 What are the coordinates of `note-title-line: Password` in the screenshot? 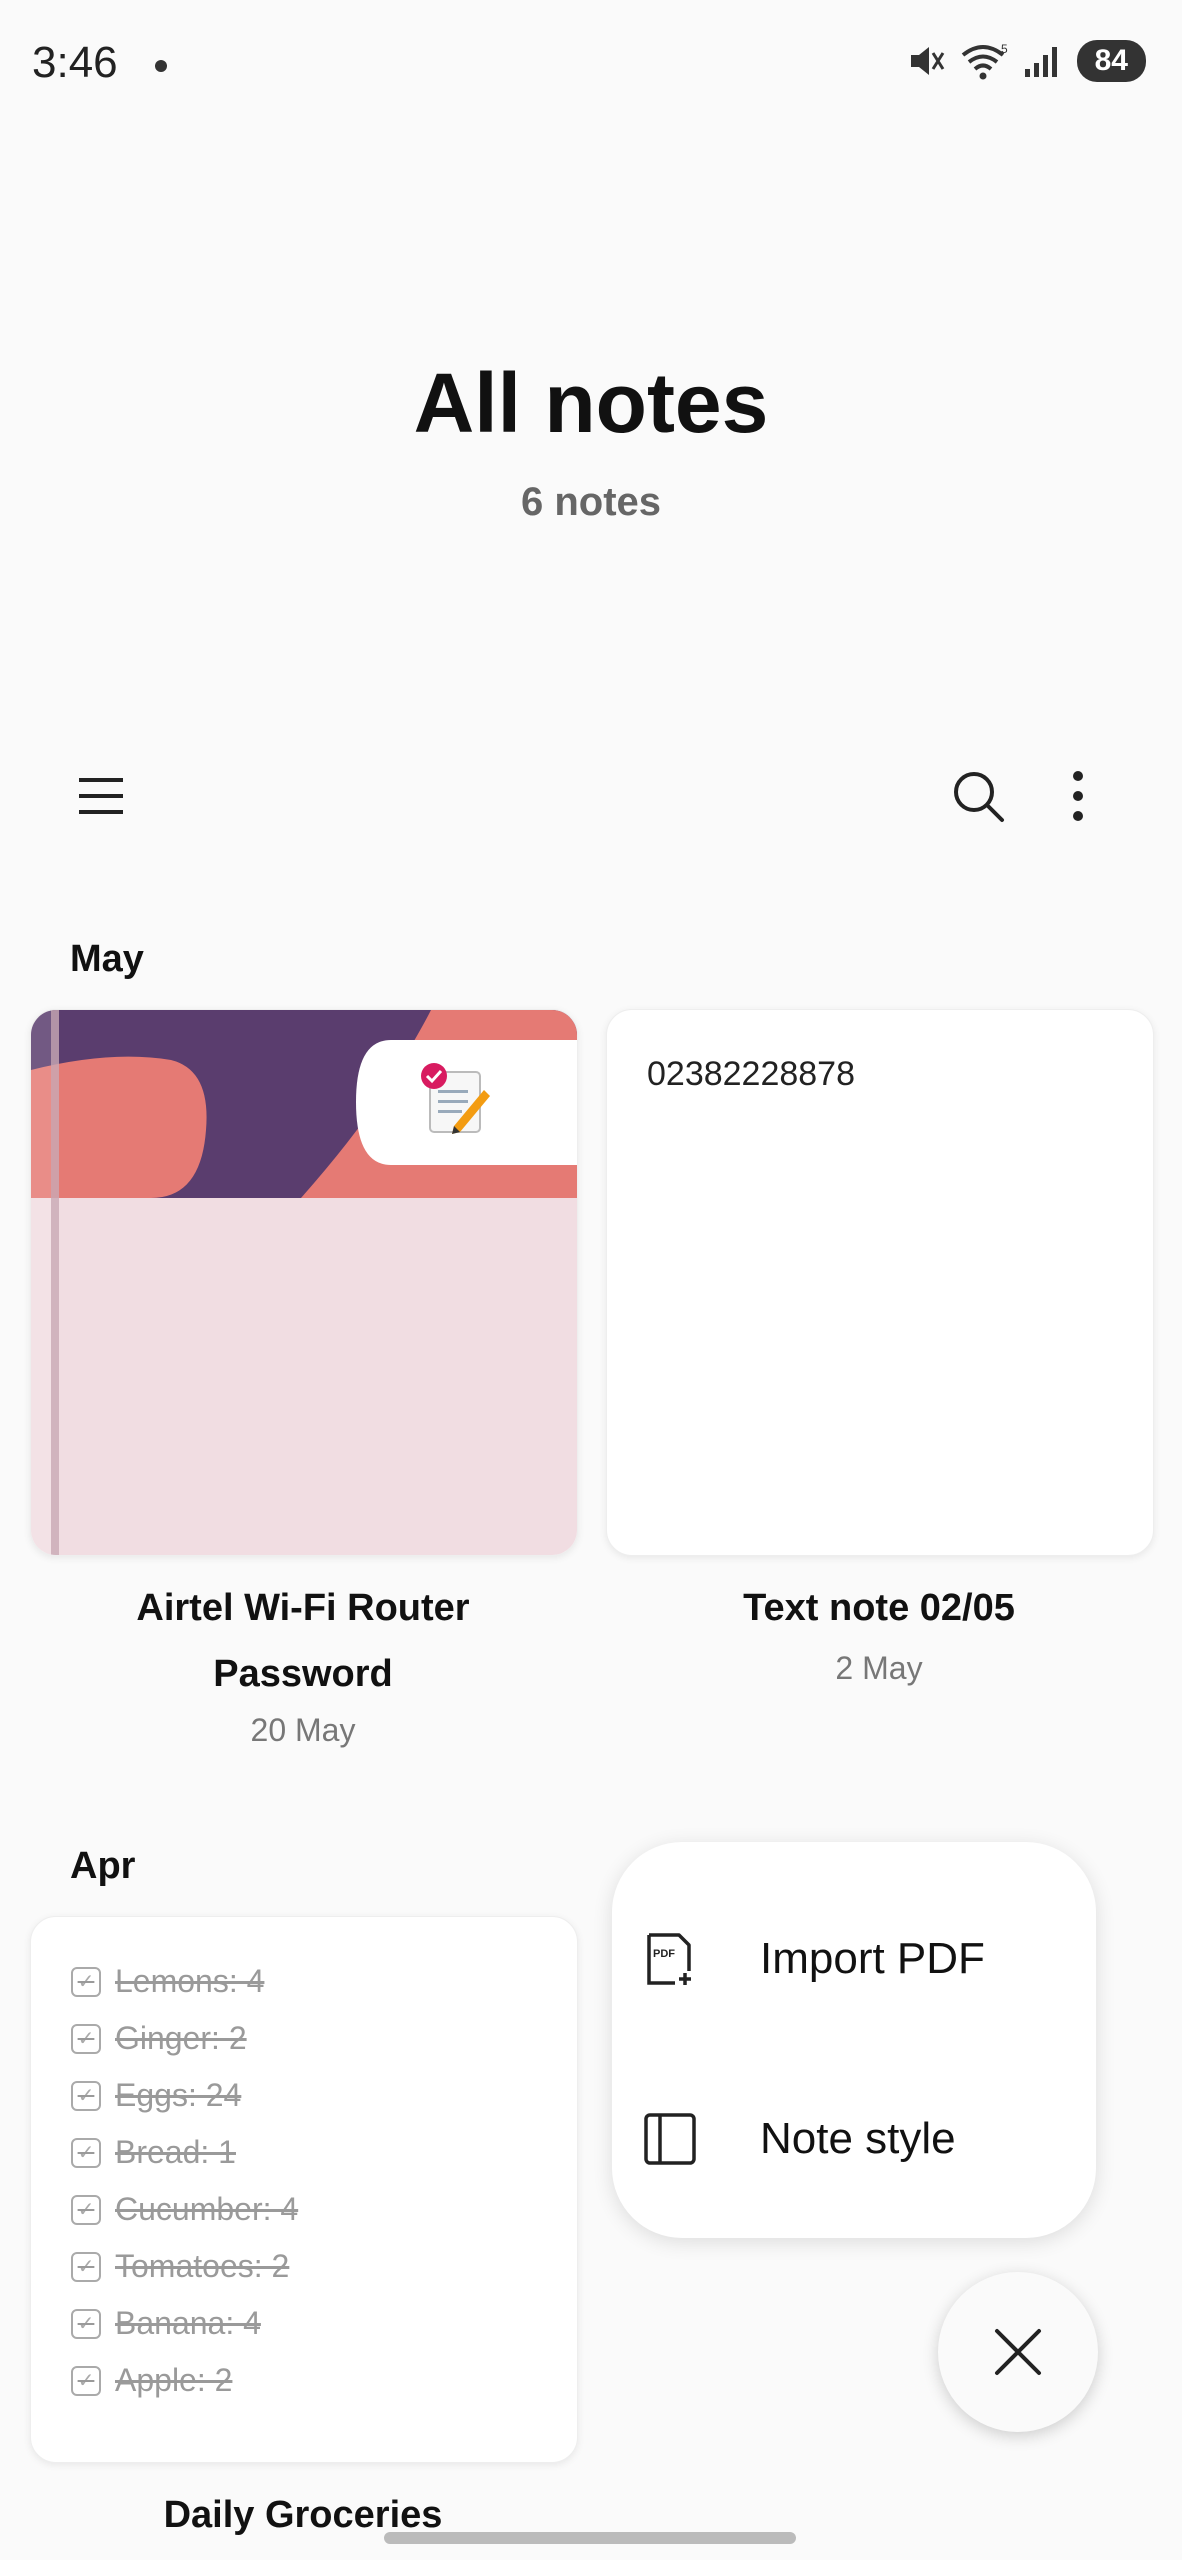 It's located at (303, 1674).